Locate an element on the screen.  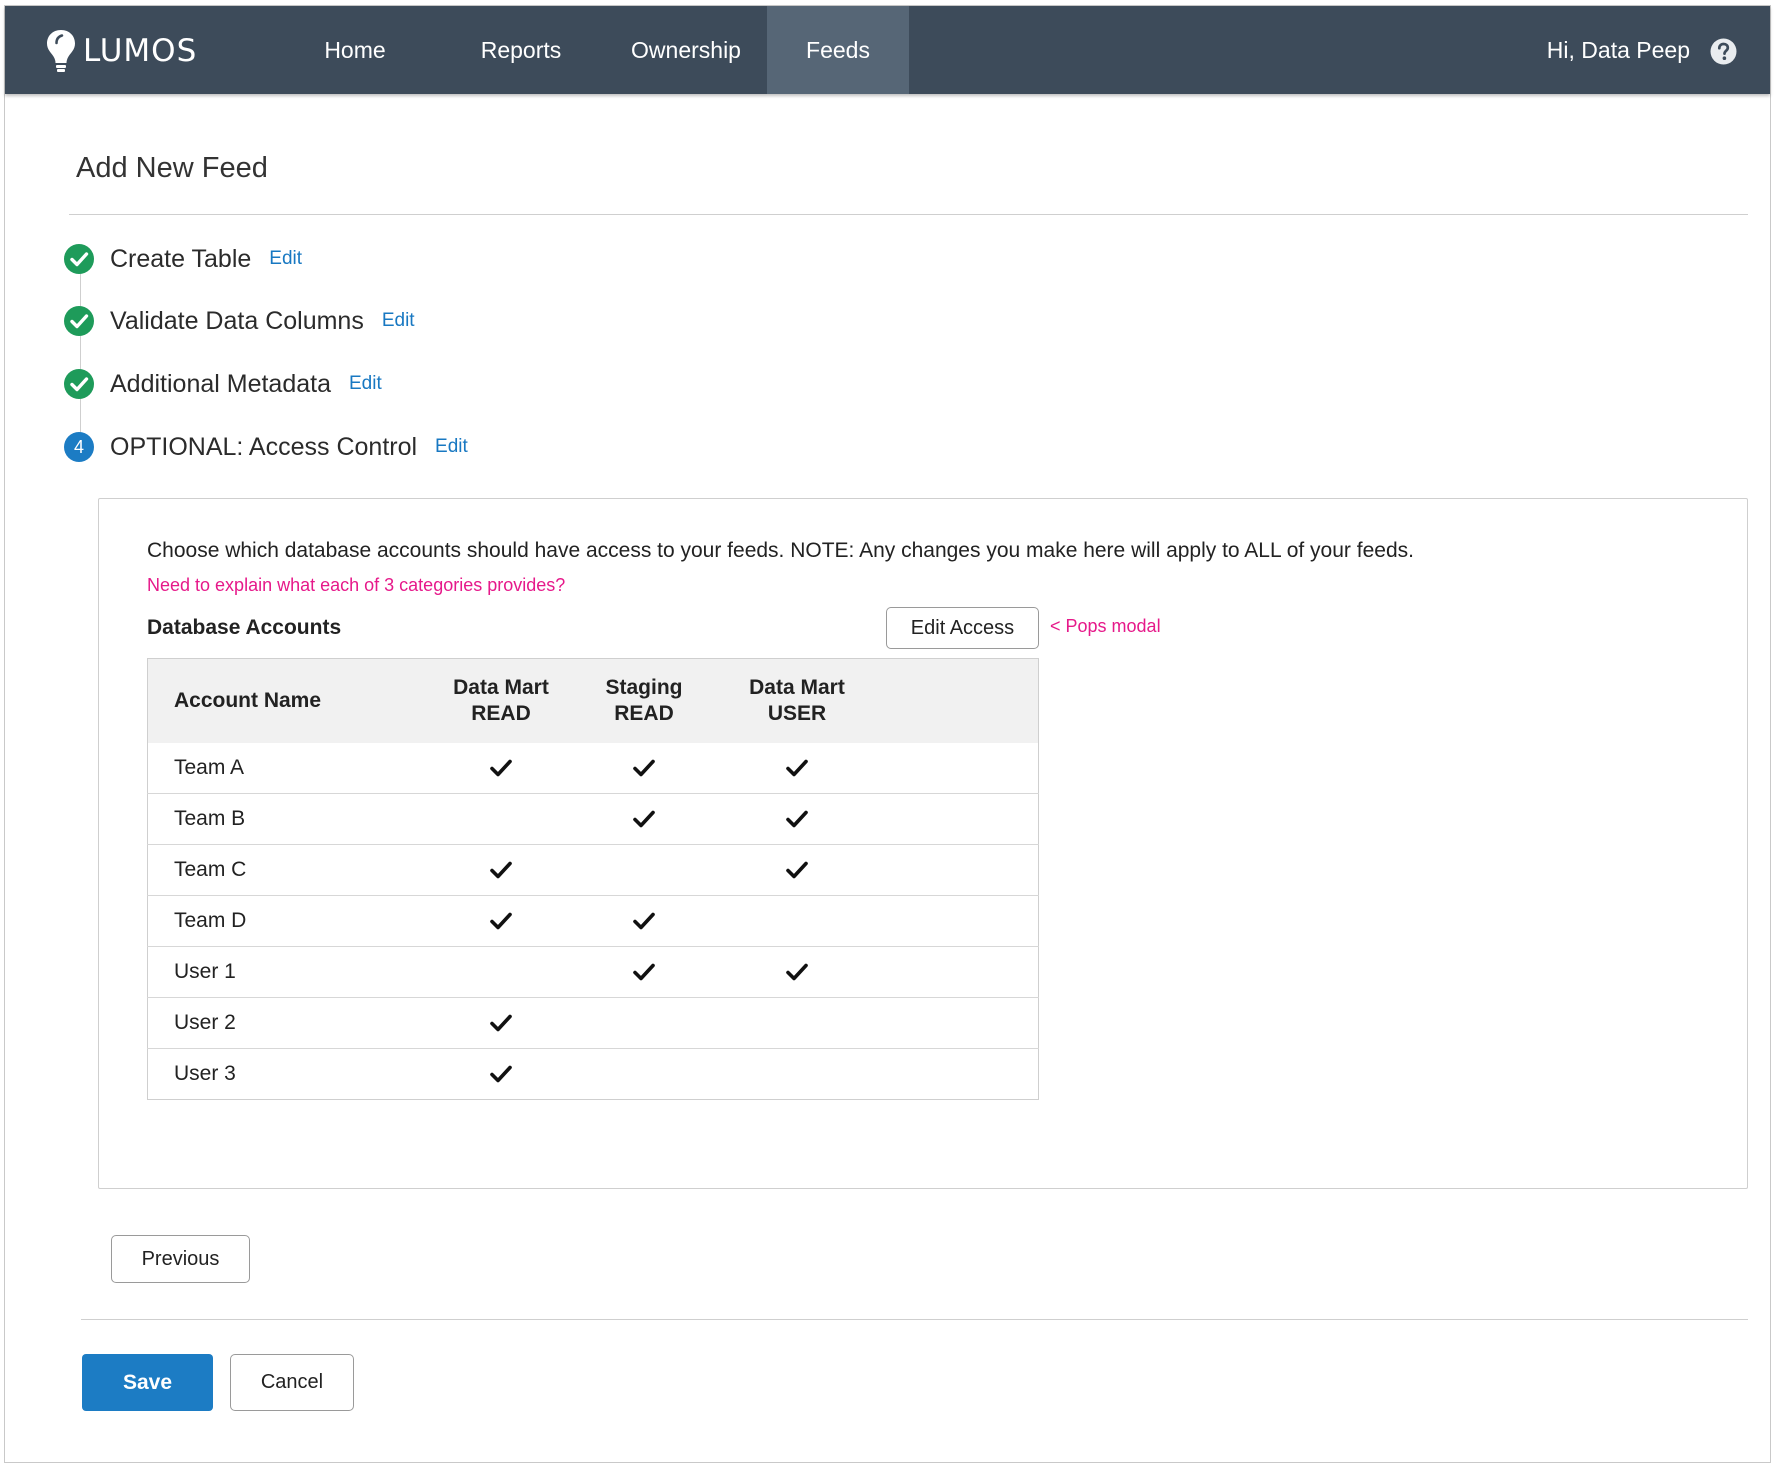
lightbulb-icon is located at coordinates (61, 51).